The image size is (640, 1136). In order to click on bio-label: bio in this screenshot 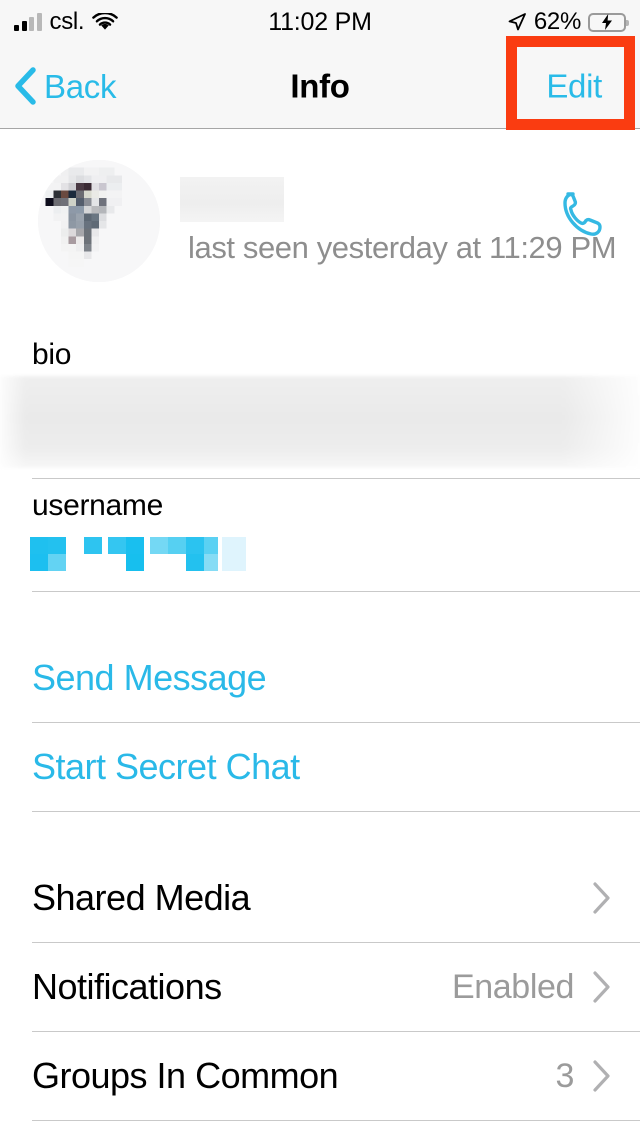, I will do `click(52, 354)`.